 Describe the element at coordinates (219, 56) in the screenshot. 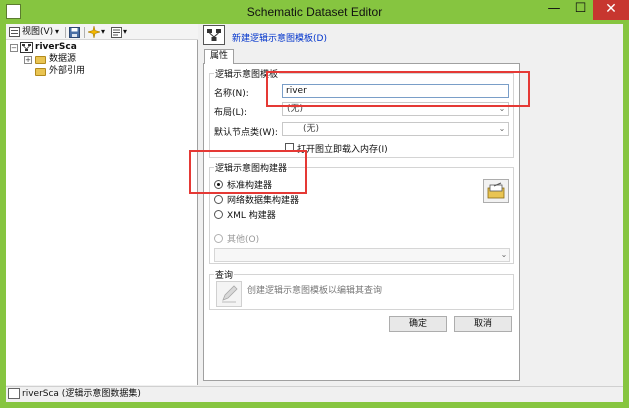

I see `tab-properties: 属性` at that location.